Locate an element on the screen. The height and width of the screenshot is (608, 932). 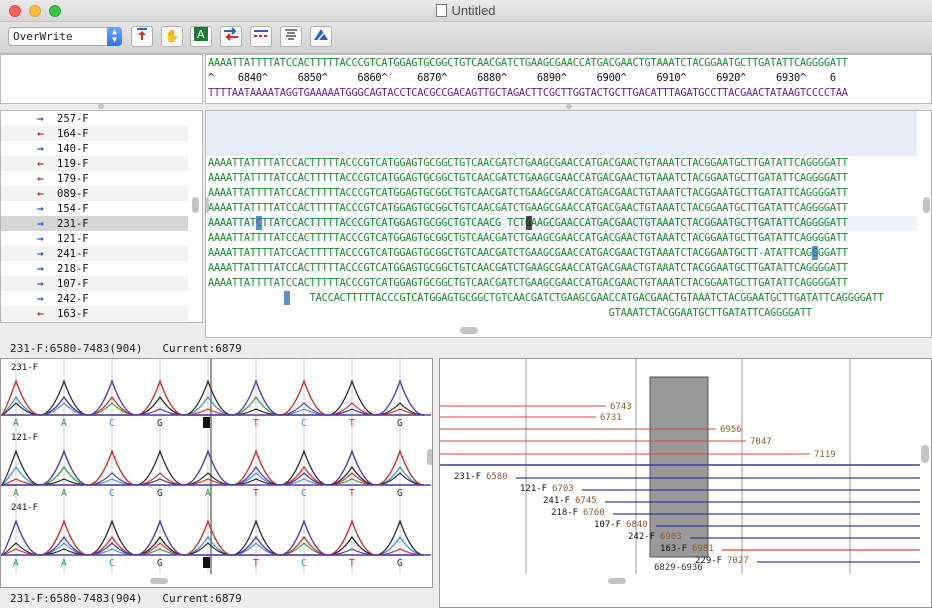
read-name-row: ← 163-F is located at coordinates (94, 313).